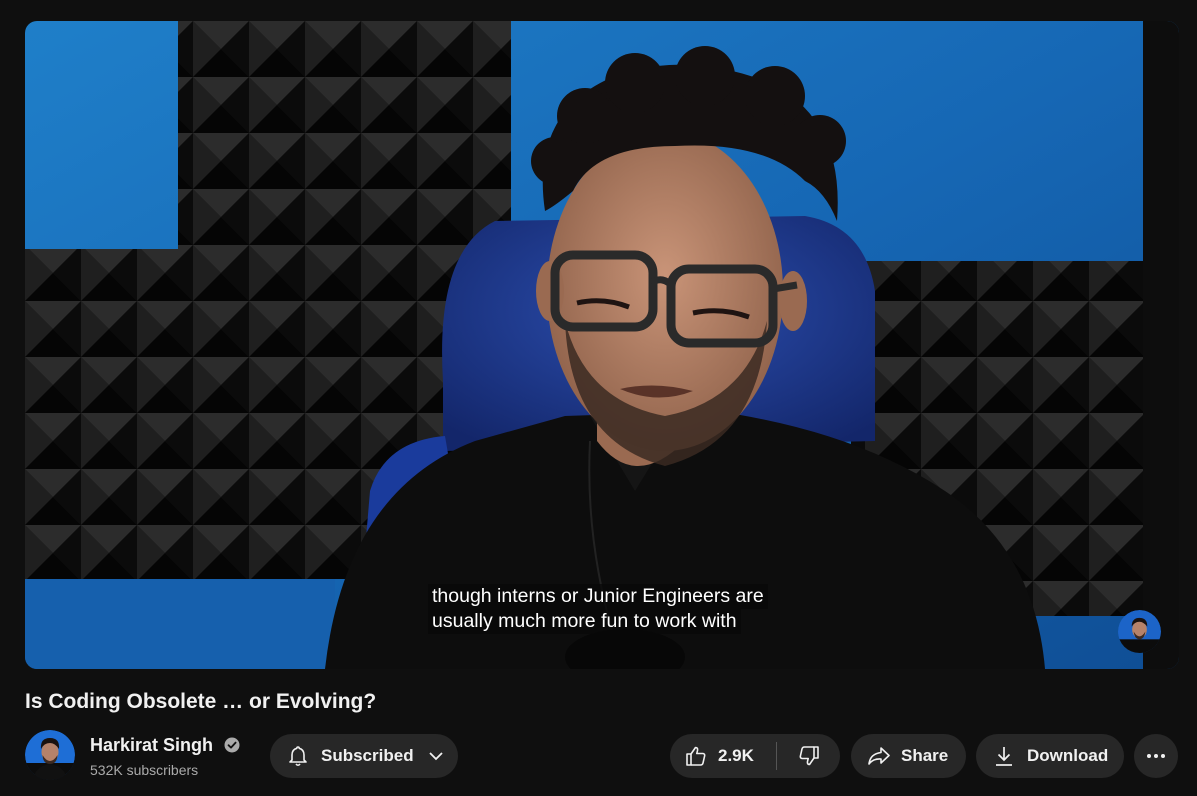  I want to click on like-button: 2.9K, so click(723, 756).